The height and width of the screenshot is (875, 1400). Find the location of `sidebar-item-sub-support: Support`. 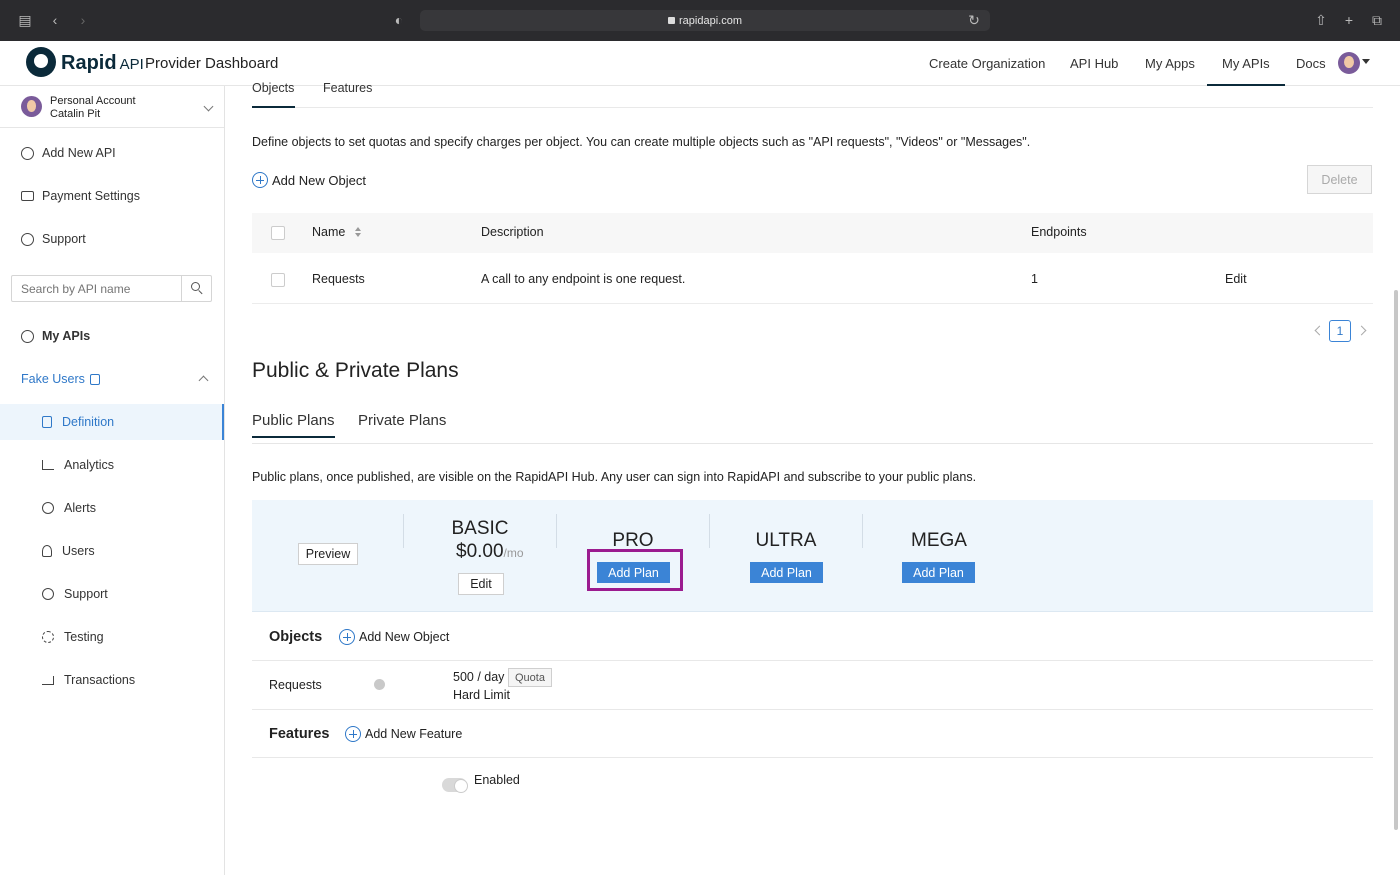

sidebar-item-sub-support: Support is located at coordinates (75, 594).